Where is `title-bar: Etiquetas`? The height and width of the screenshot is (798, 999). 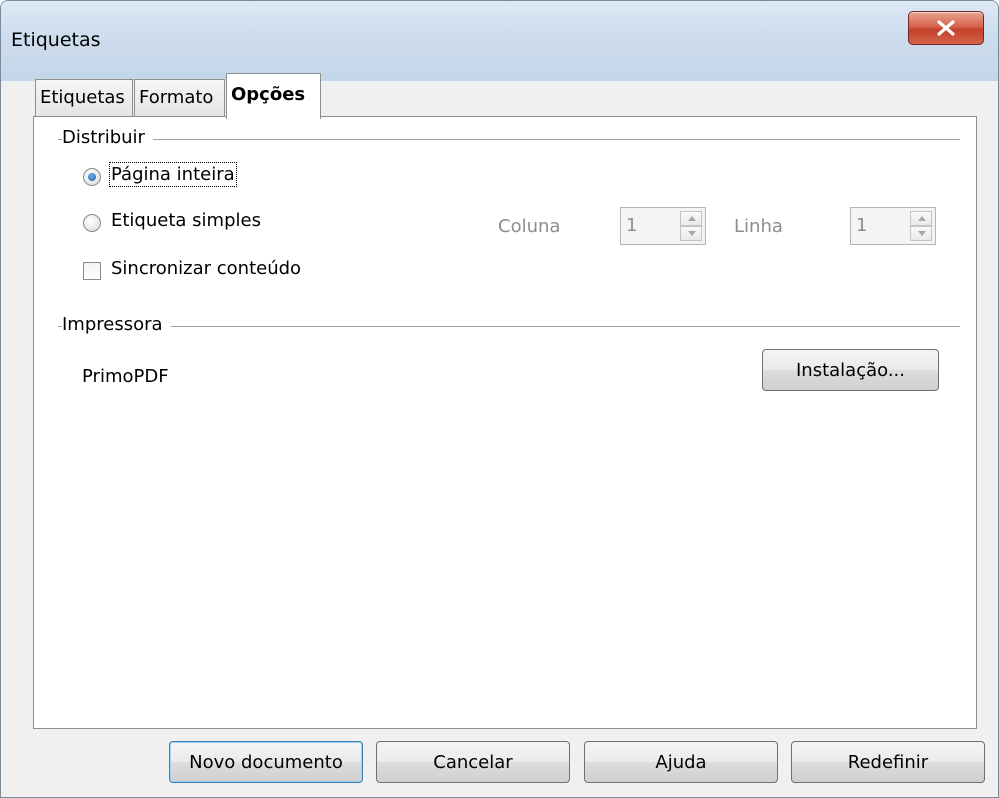
title-bar: Etiquetas is located at coordinates (499, 41).